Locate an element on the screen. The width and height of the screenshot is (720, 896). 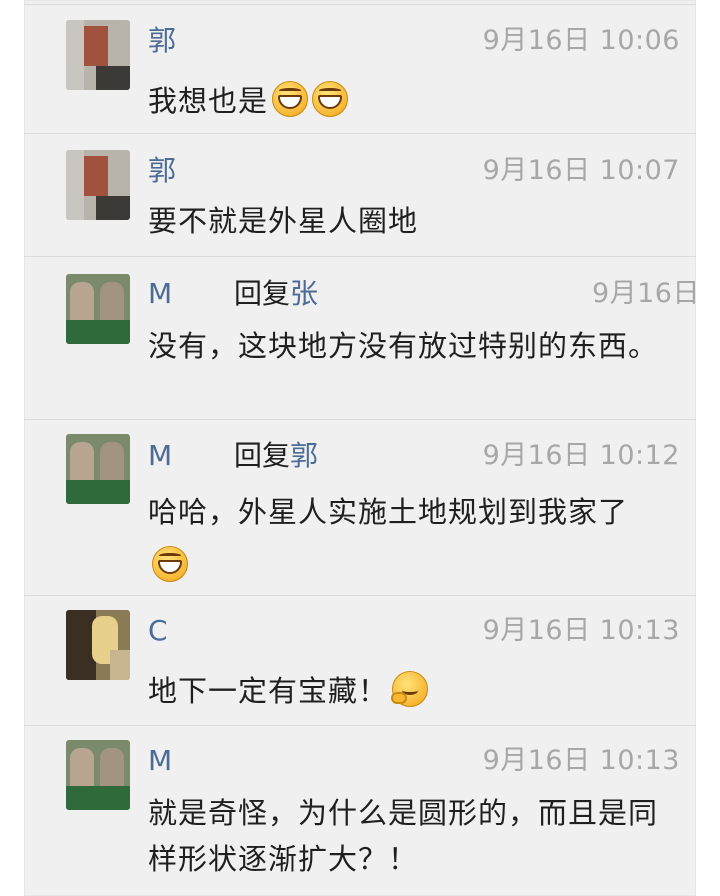
comment-text: 要不就是外星人圈地 is located at coordinates (283, 221).